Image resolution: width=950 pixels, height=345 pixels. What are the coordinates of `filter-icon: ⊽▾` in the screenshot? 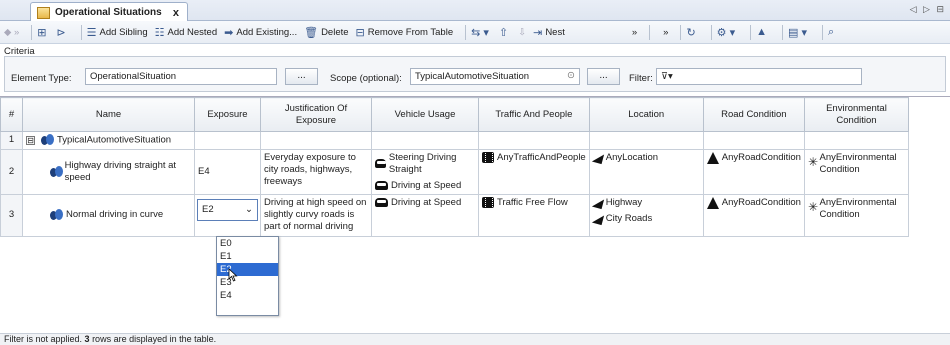 It's located at (667, 76).